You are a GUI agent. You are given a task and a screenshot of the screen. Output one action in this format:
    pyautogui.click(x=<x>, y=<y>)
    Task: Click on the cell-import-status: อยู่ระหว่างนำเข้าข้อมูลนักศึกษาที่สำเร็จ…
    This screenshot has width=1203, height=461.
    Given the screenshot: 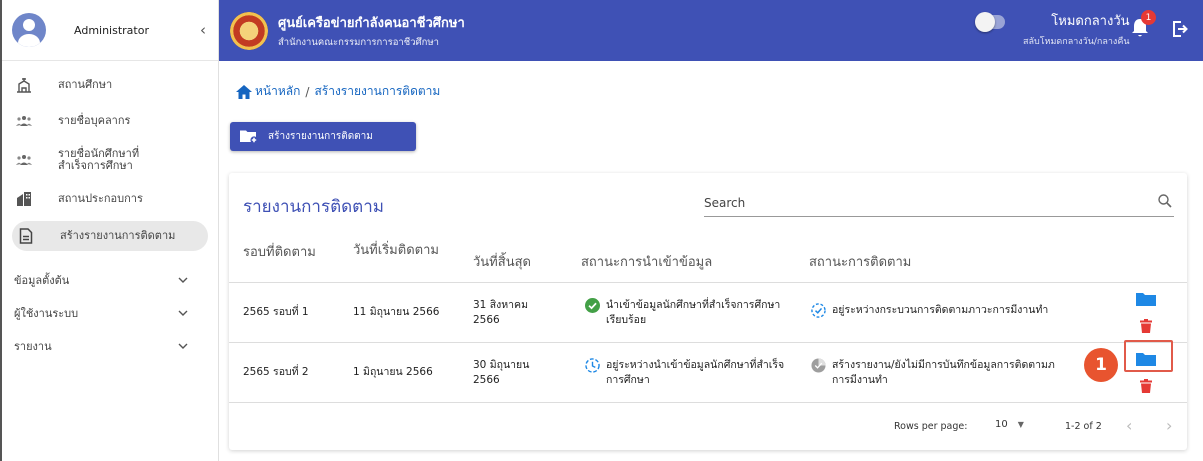 What is the action you would take?
    pyautogui.click(x=695, y=373)
    